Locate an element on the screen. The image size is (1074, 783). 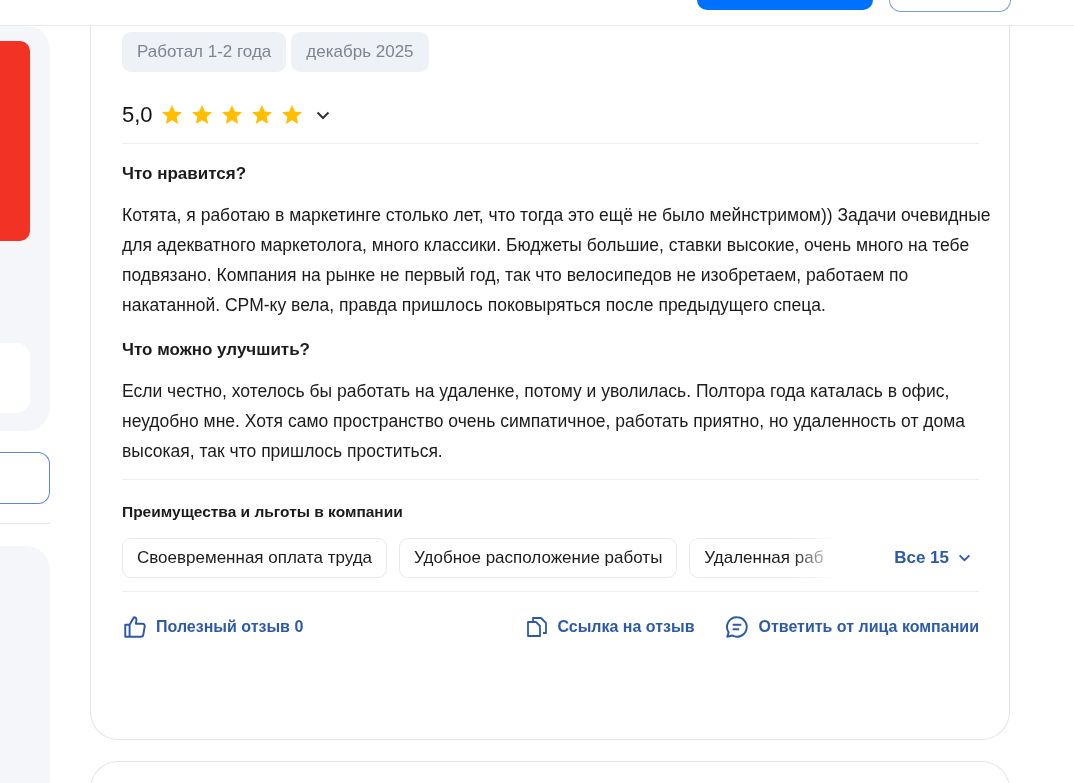
section-title: Что можно улучшить? is located at coordinates (216, 350).